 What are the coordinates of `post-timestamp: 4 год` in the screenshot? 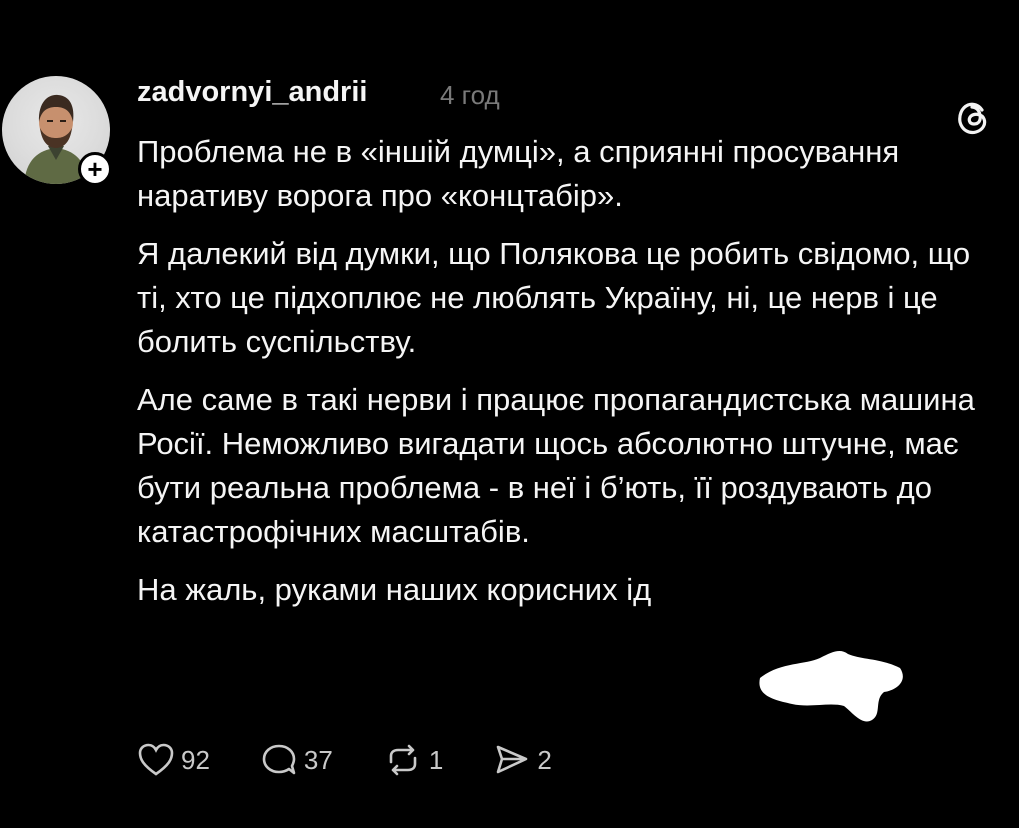 It's located at (470, 95).